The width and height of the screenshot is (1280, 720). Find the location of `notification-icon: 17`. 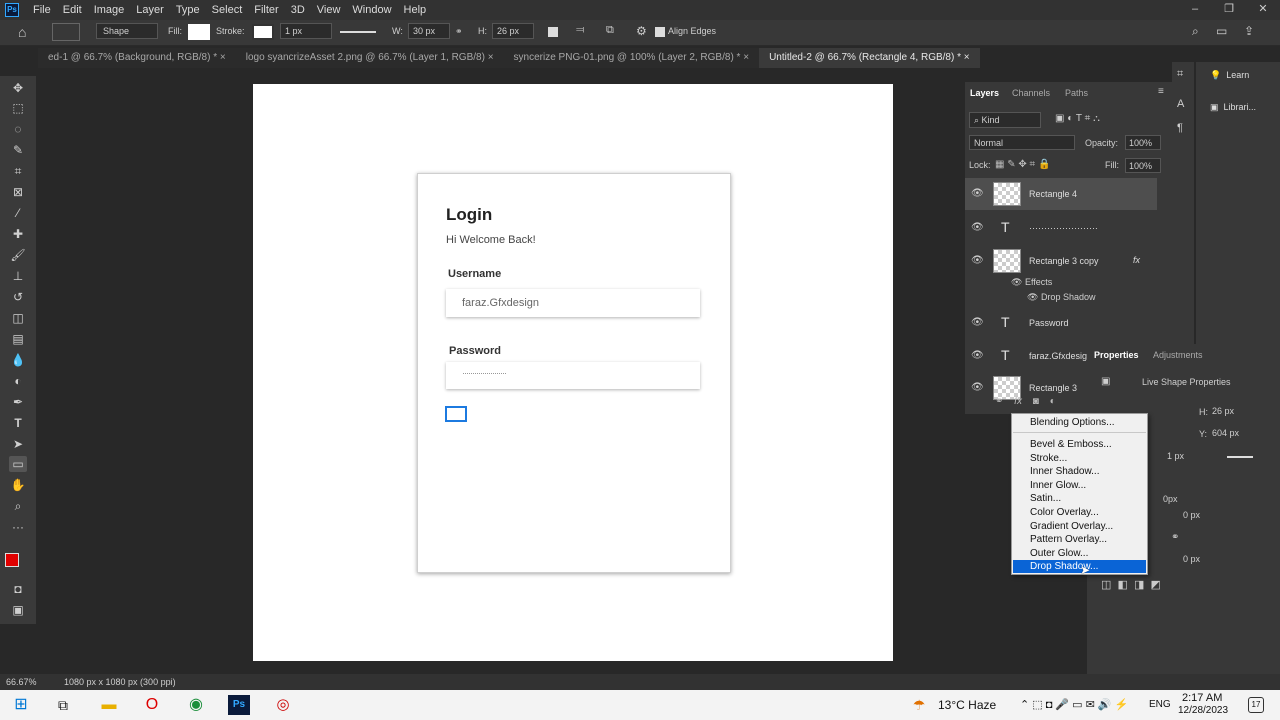

notification-icon: 17 is located at coordinates (1256, 705).